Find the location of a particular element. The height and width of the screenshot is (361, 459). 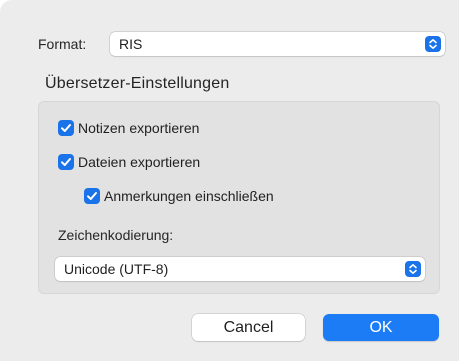

format-select-value: RIS is located at coordinates (131, 44).